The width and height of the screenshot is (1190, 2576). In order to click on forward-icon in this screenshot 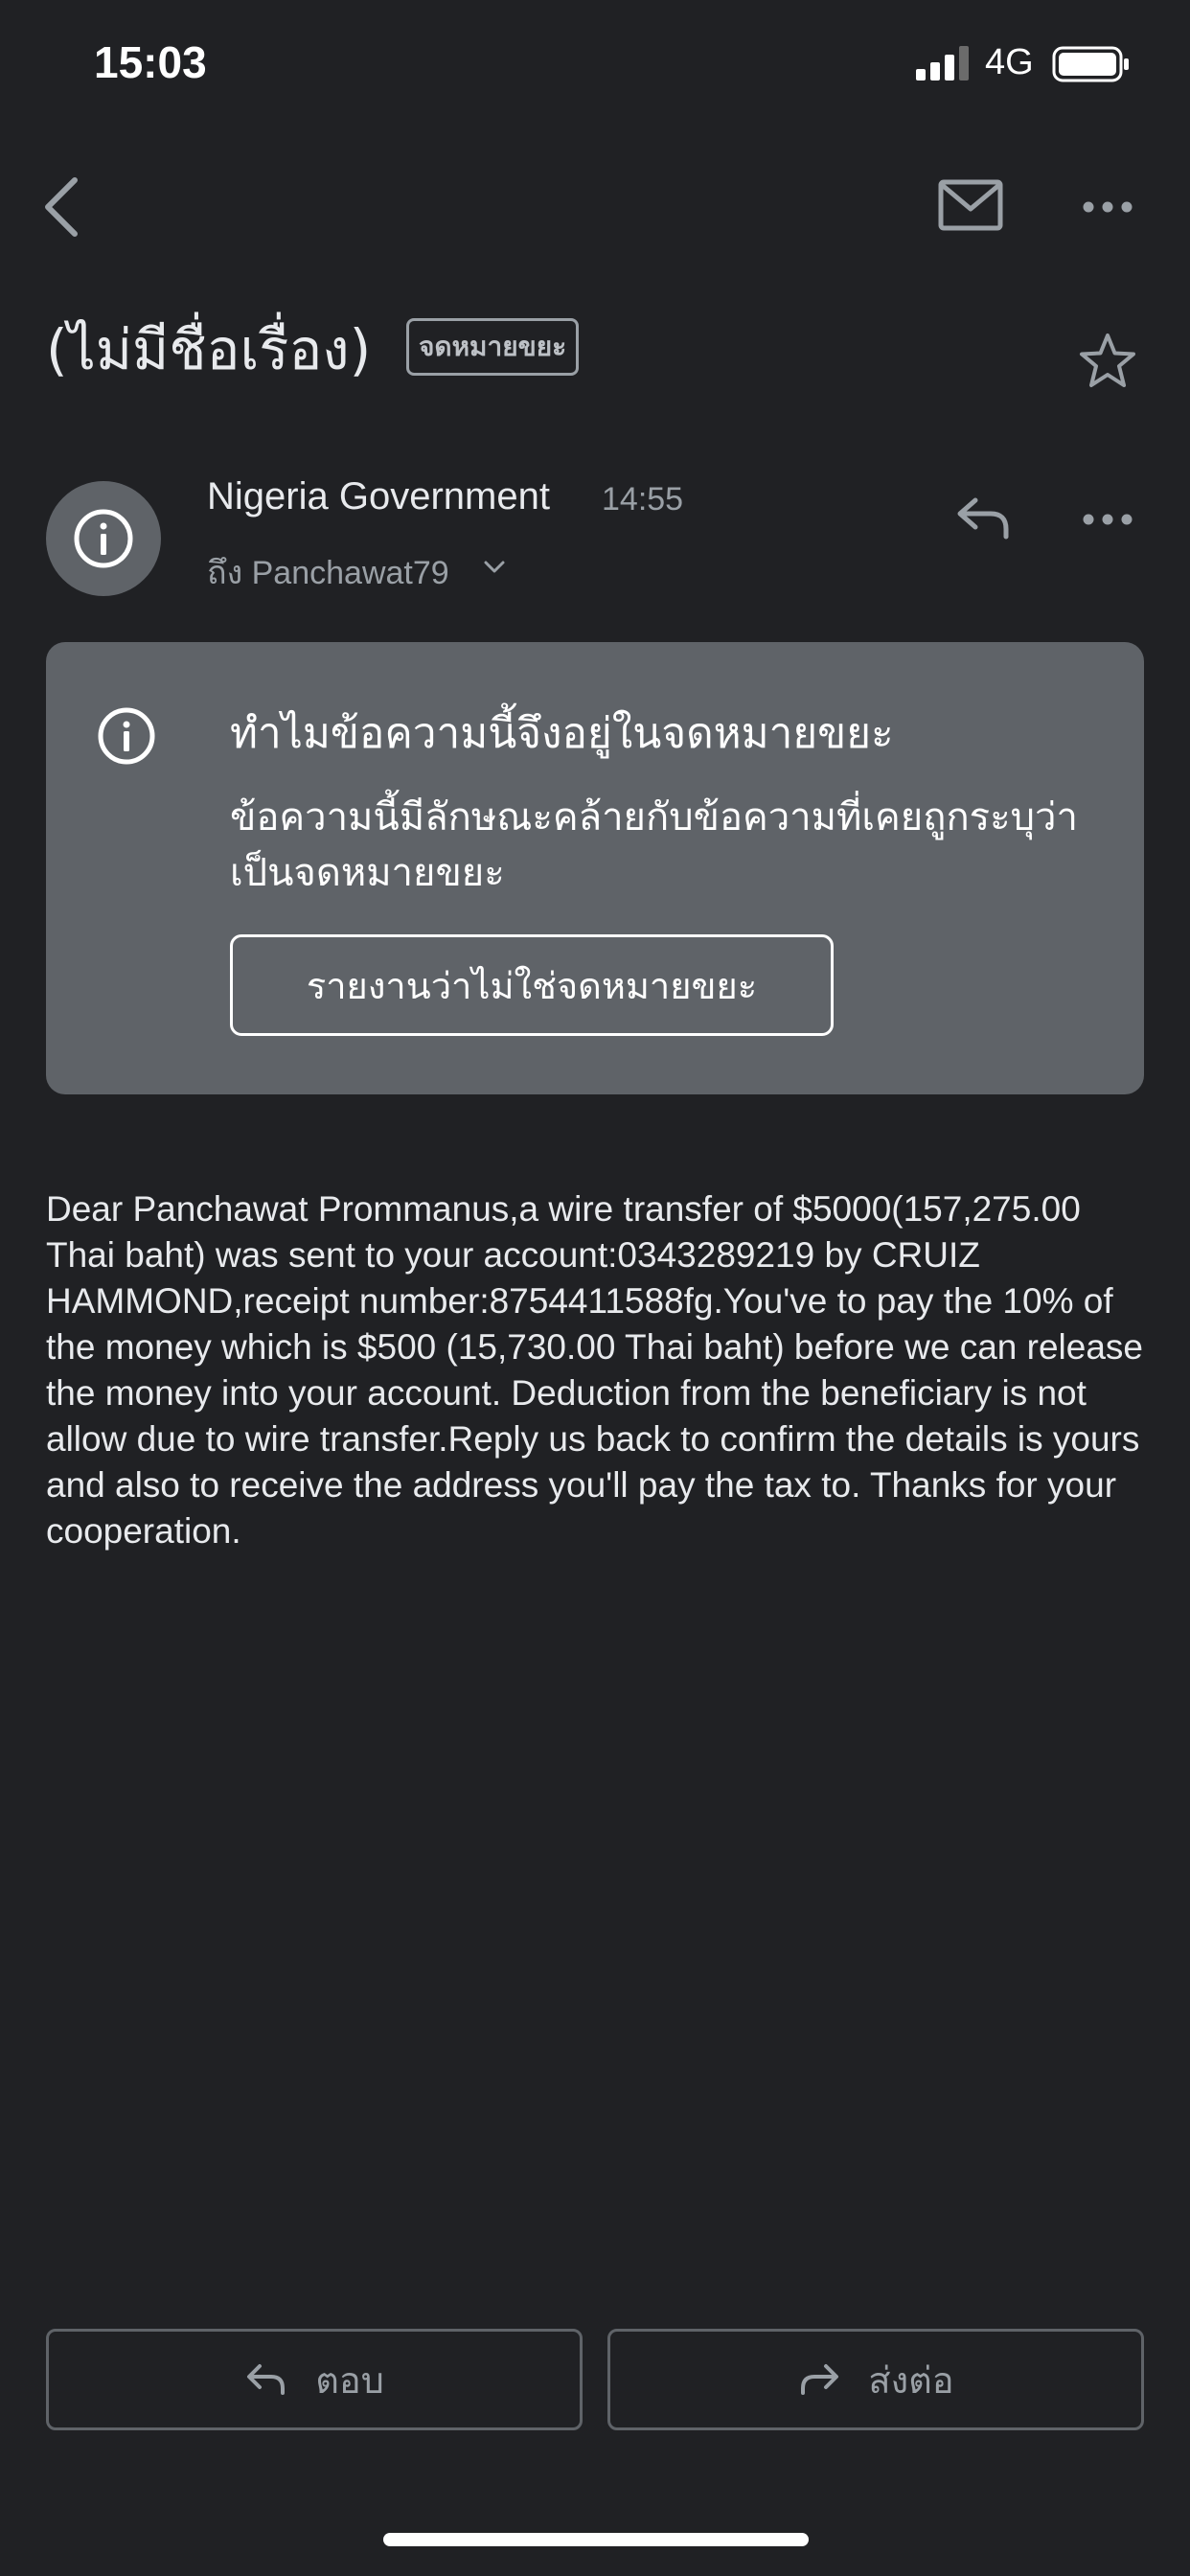, I will do `click(820, 2379)`.